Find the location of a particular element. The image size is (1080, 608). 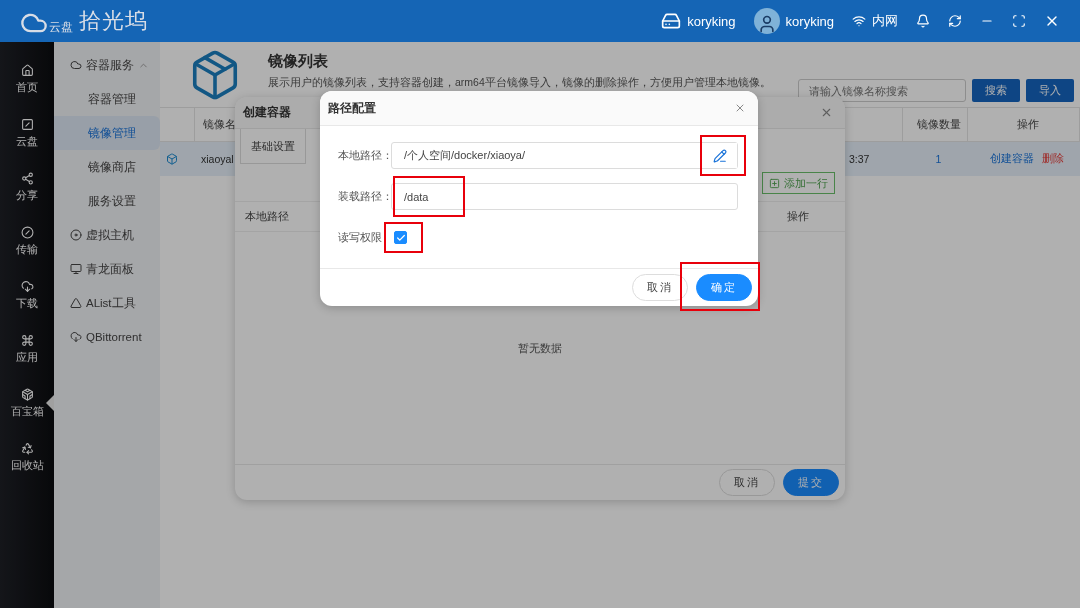

column-header: 操作 is located at coordinates (798, 216).